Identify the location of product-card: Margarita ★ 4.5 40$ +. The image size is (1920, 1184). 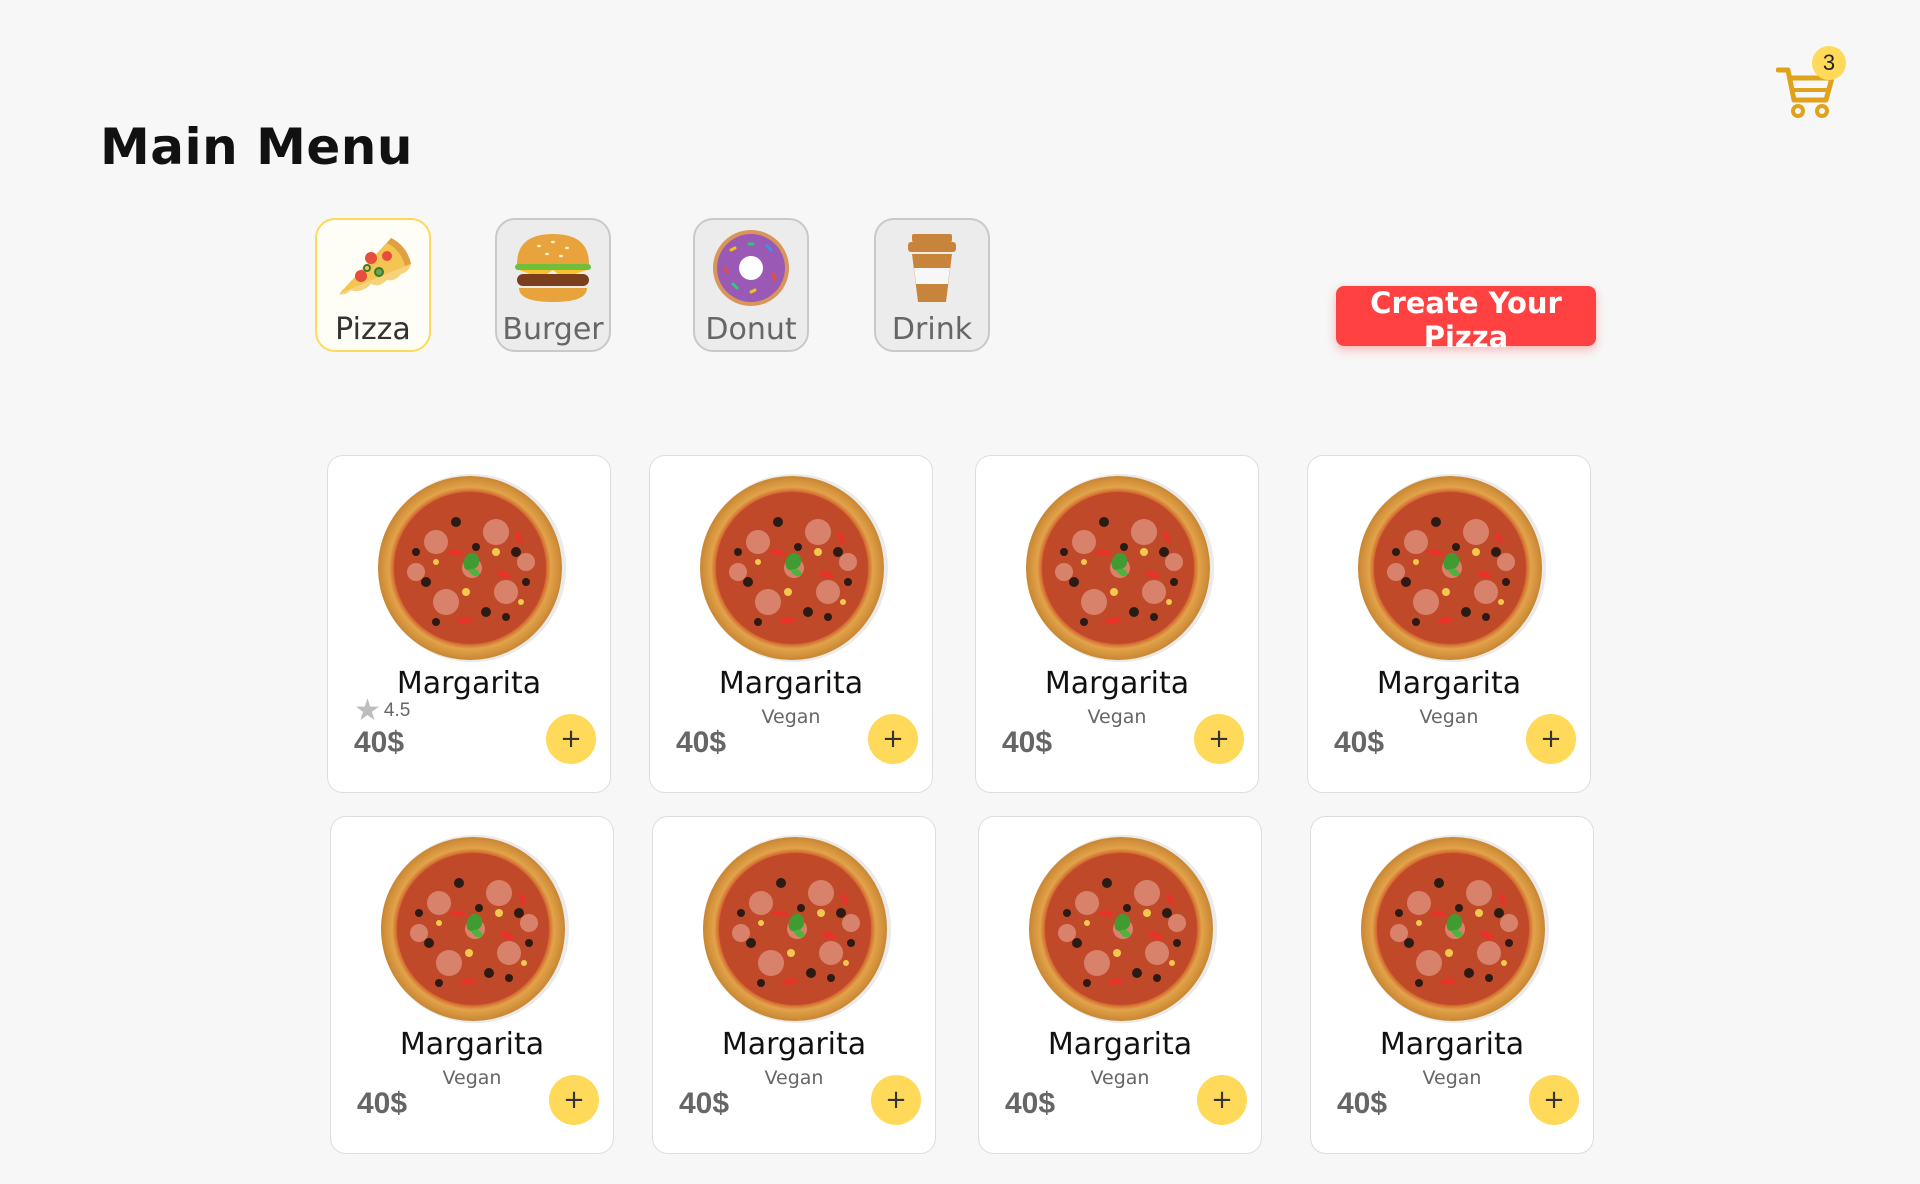
(469, 624).